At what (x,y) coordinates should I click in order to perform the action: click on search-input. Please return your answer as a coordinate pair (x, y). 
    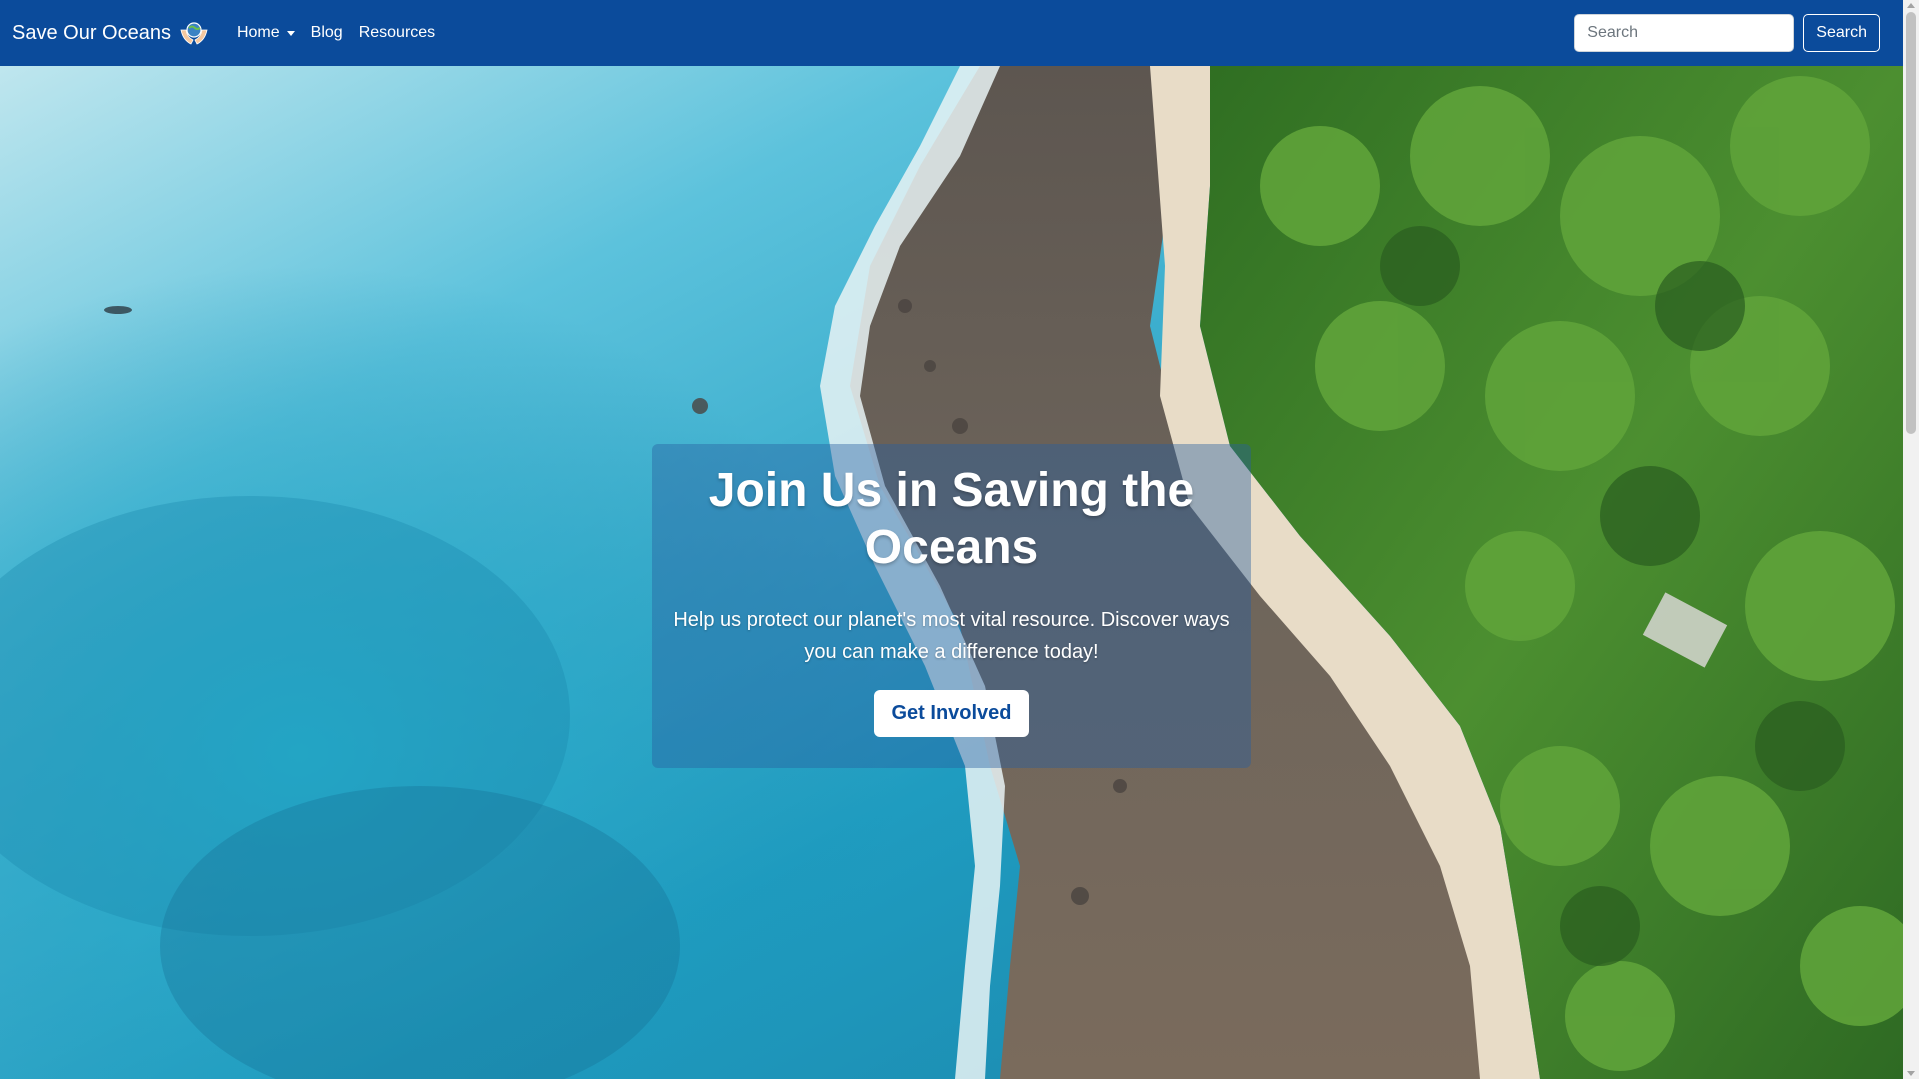
    Looking at the image, I should click on (1684, 33).